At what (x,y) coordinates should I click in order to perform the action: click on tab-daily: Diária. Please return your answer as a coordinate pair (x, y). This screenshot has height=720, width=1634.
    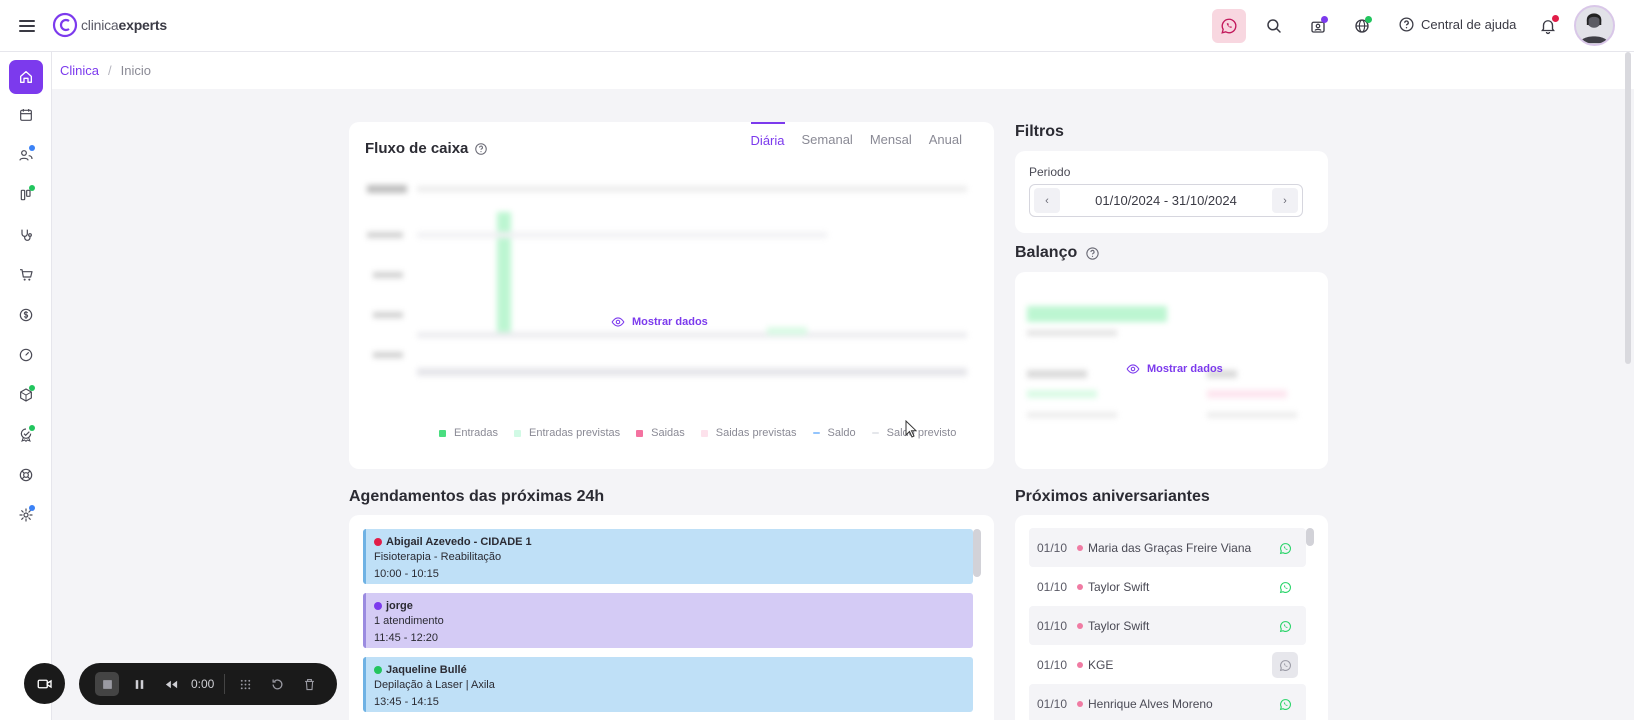
    Looking at the image, I should click on (767, 138).